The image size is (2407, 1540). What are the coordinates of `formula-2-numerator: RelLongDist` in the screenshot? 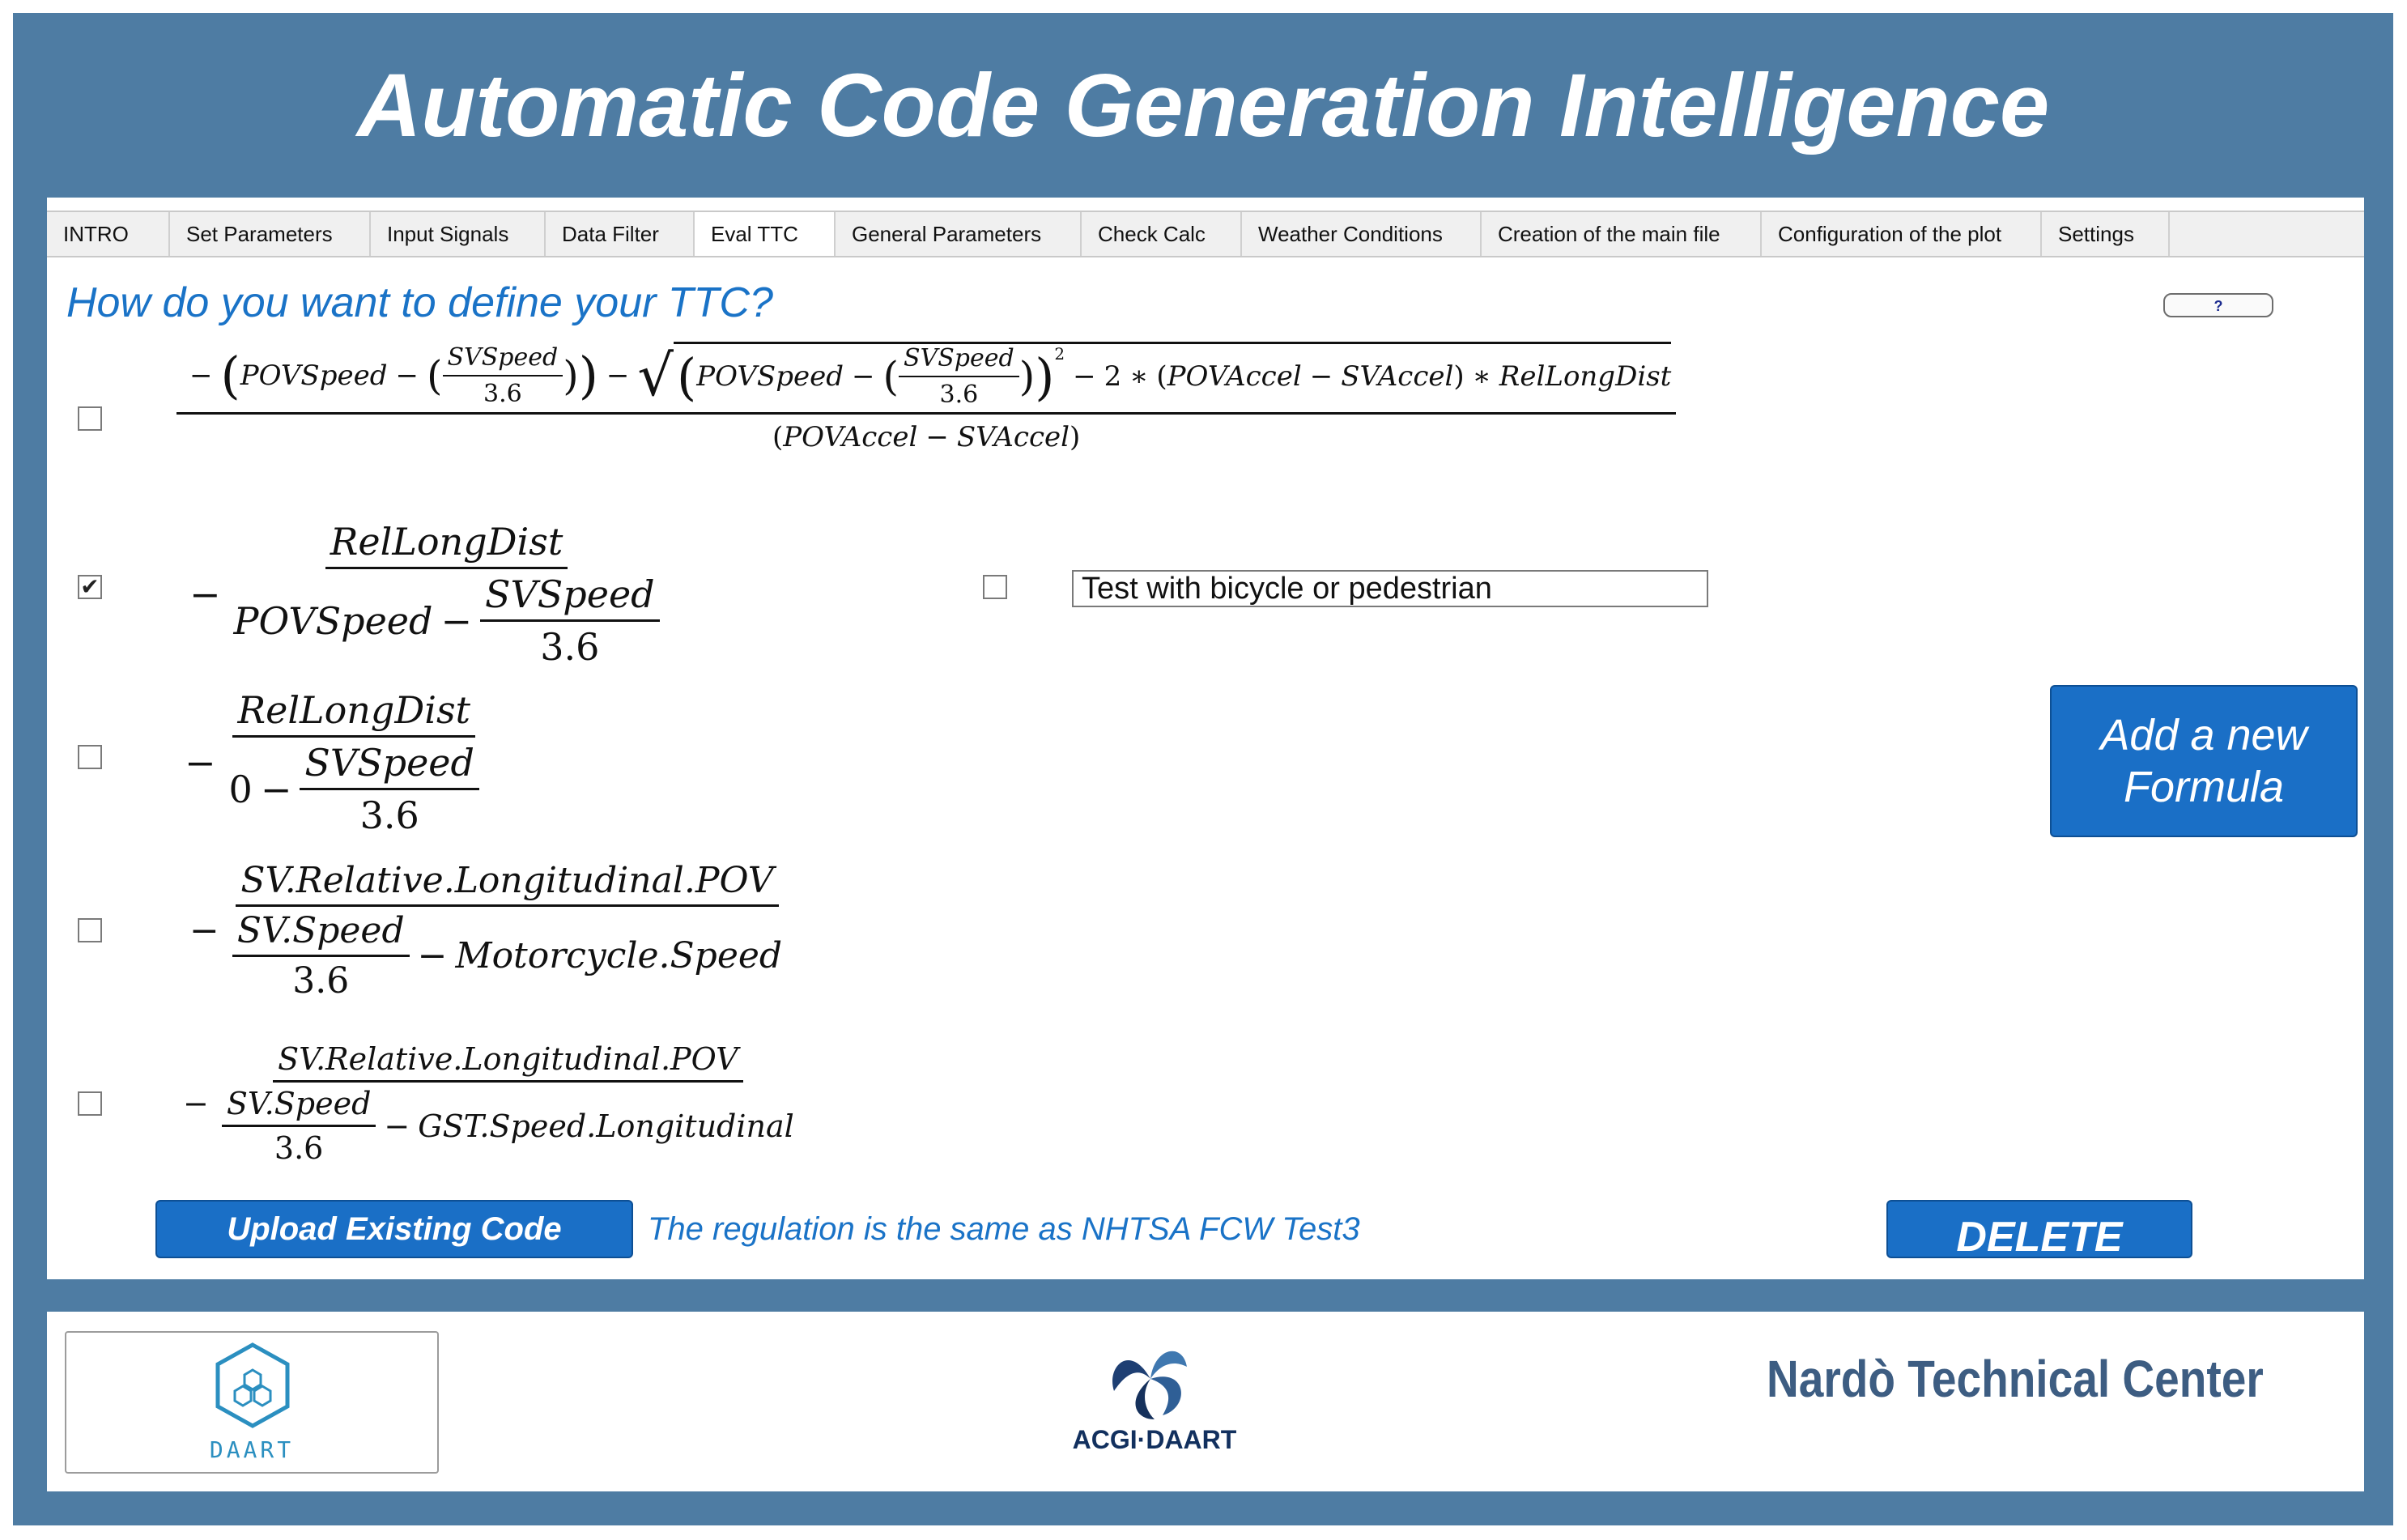 It's located at (446, 544).